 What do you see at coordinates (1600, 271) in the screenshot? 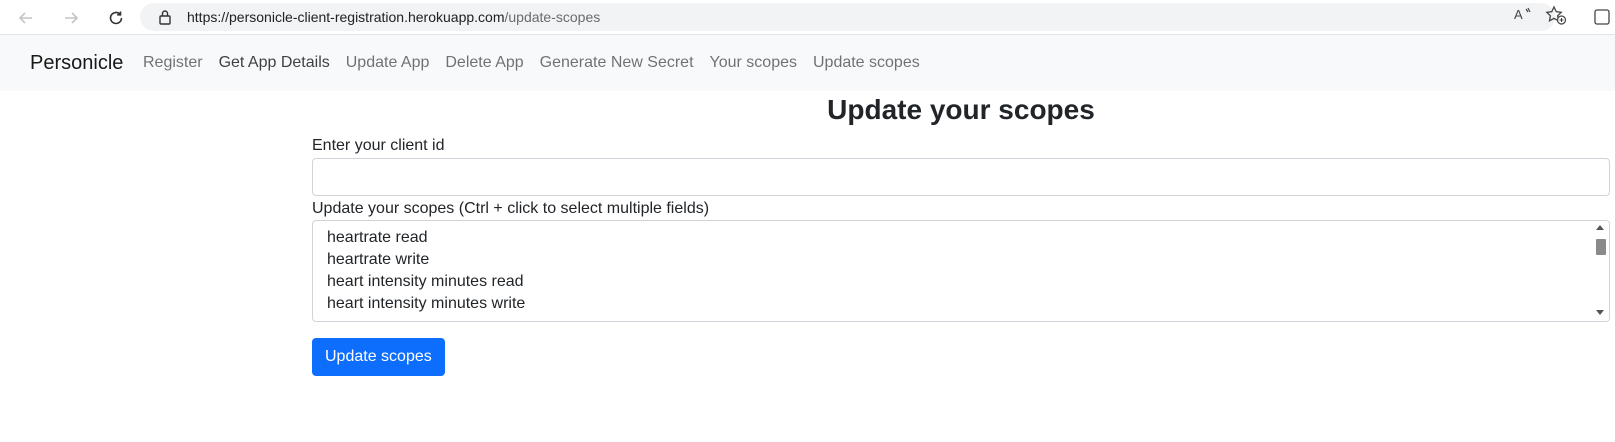
I see `scopes-scrollbar` at bounding box center [1600, 271].